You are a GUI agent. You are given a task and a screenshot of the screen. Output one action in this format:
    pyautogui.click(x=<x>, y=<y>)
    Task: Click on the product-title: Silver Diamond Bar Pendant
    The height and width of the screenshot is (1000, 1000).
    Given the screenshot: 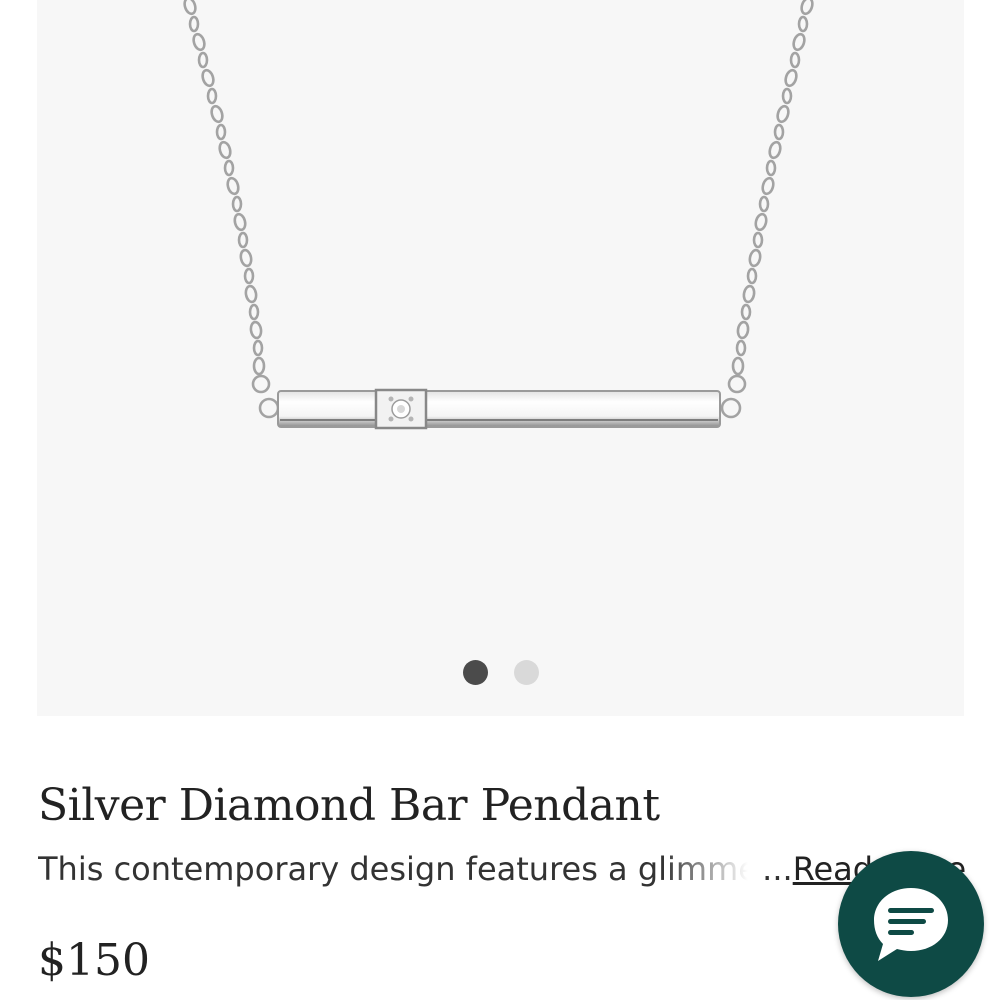 What is the action you would take?
    pyautogui.click(x=349, y=805)
    